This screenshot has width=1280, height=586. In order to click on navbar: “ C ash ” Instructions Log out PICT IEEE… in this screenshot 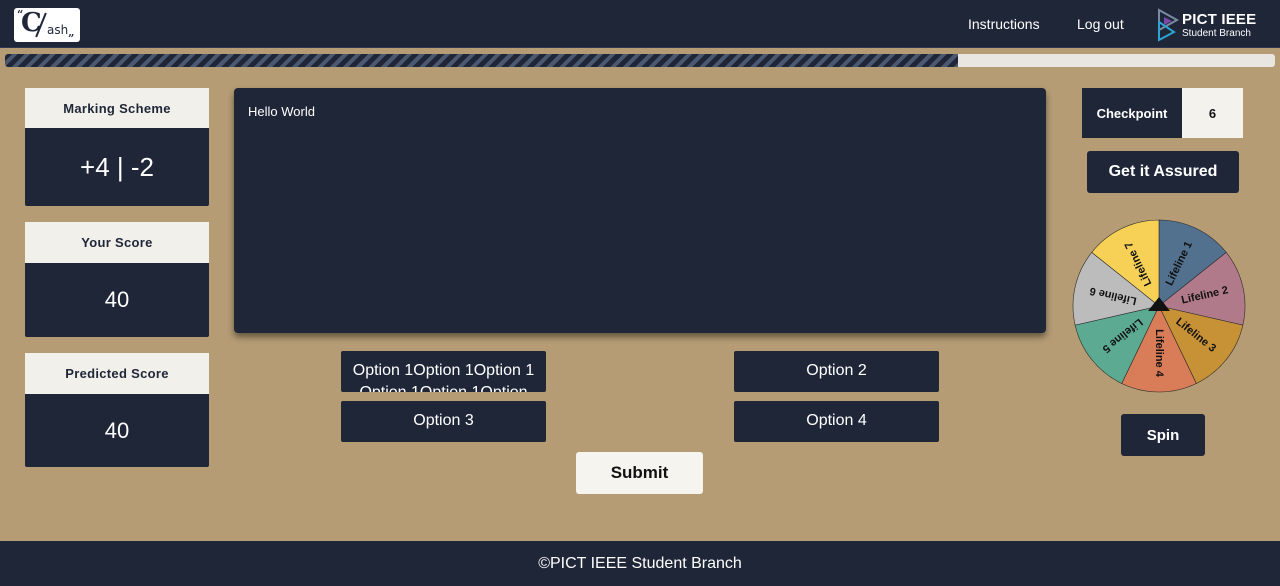, I will do `click(640, 24)`.